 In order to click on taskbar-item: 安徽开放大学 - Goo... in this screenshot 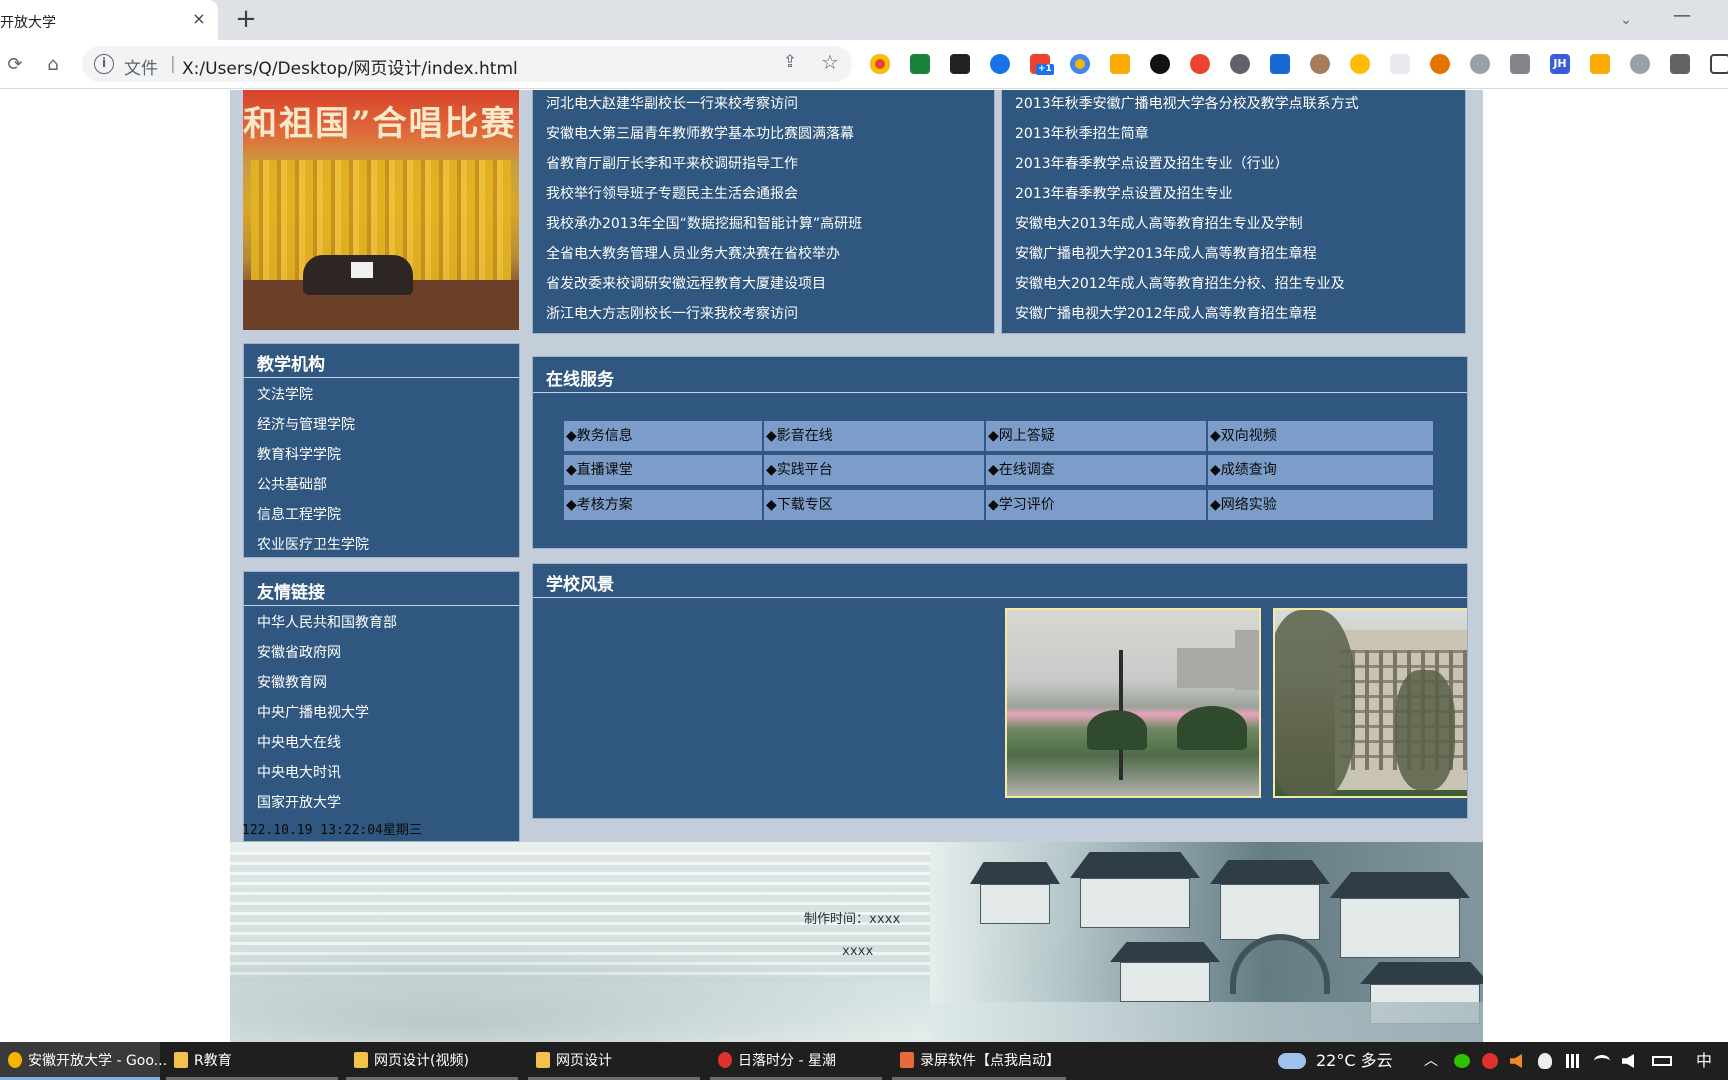, I will do `click(83, 1061)`.